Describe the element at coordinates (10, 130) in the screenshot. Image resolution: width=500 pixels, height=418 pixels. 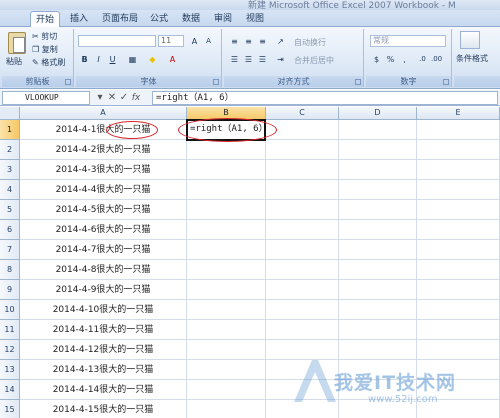
I see `row-header: 1` at that location.